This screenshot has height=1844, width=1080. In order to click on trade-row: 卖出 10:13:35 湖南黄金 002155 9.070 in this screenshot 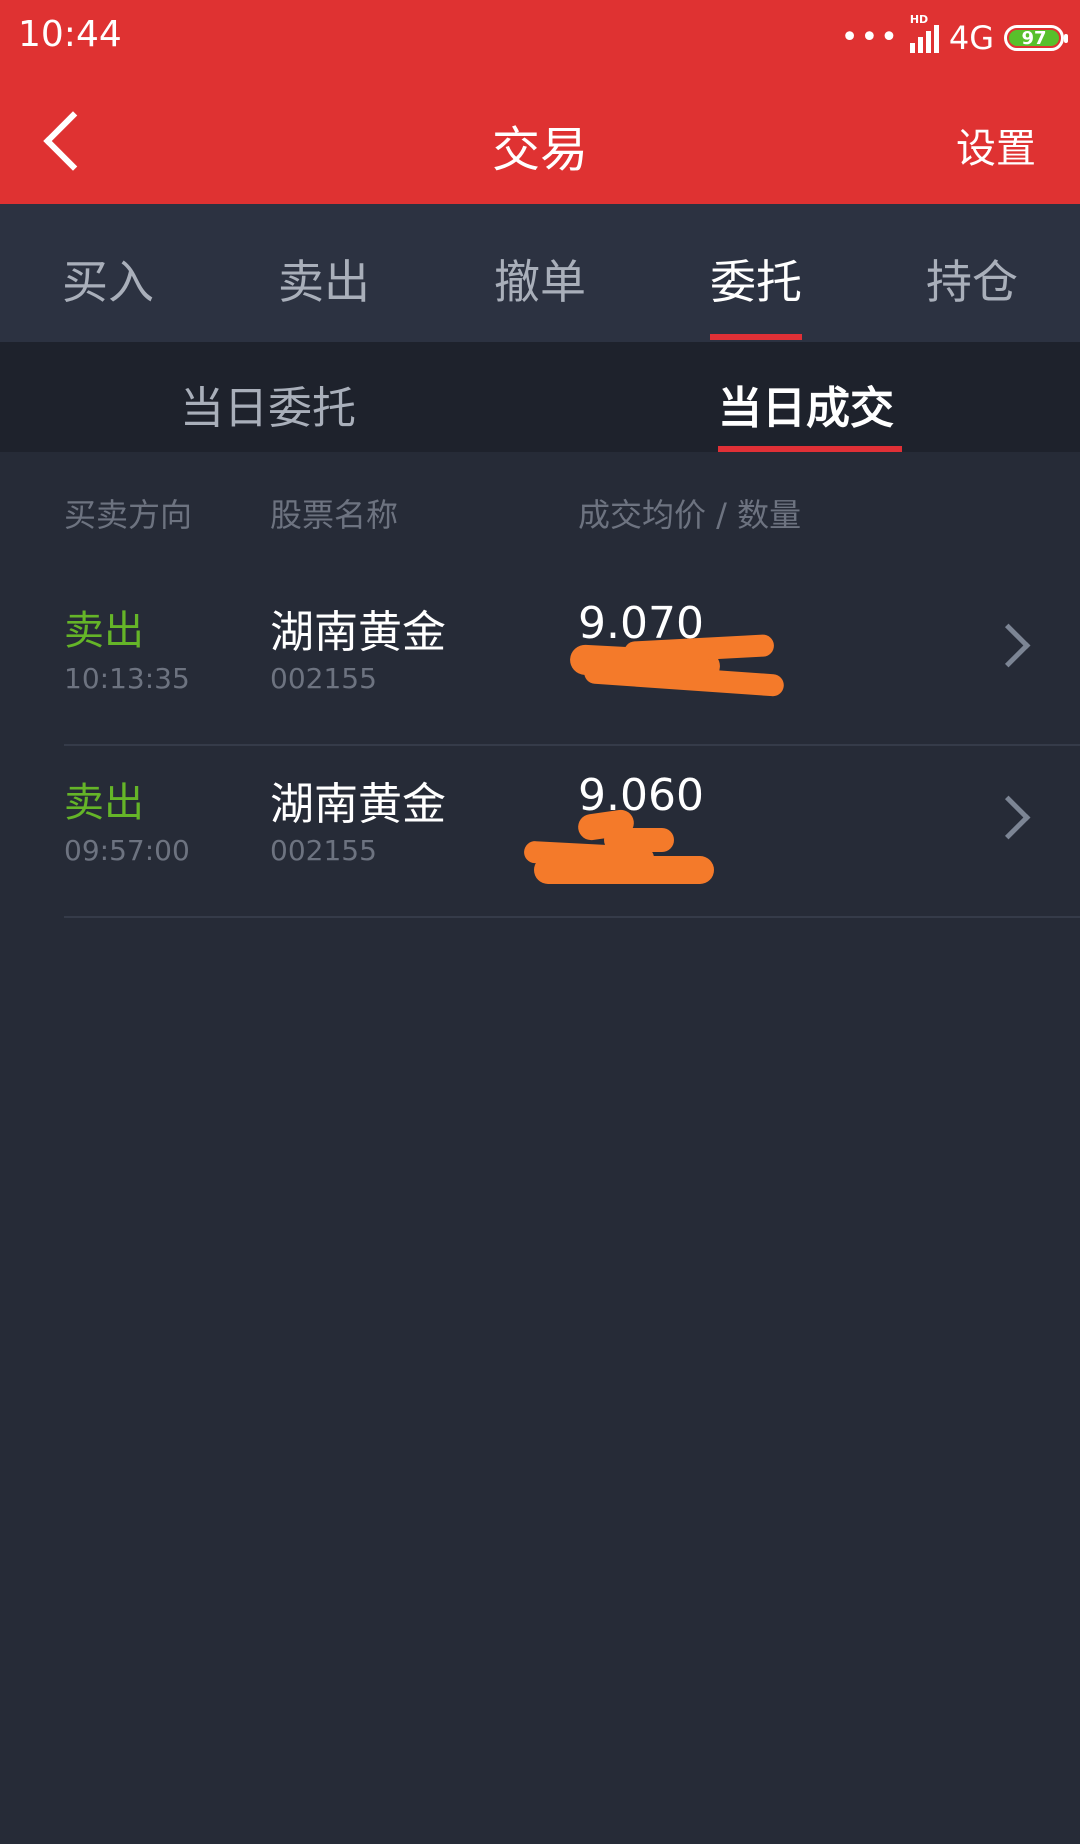, I will do `click(572, 659)`.